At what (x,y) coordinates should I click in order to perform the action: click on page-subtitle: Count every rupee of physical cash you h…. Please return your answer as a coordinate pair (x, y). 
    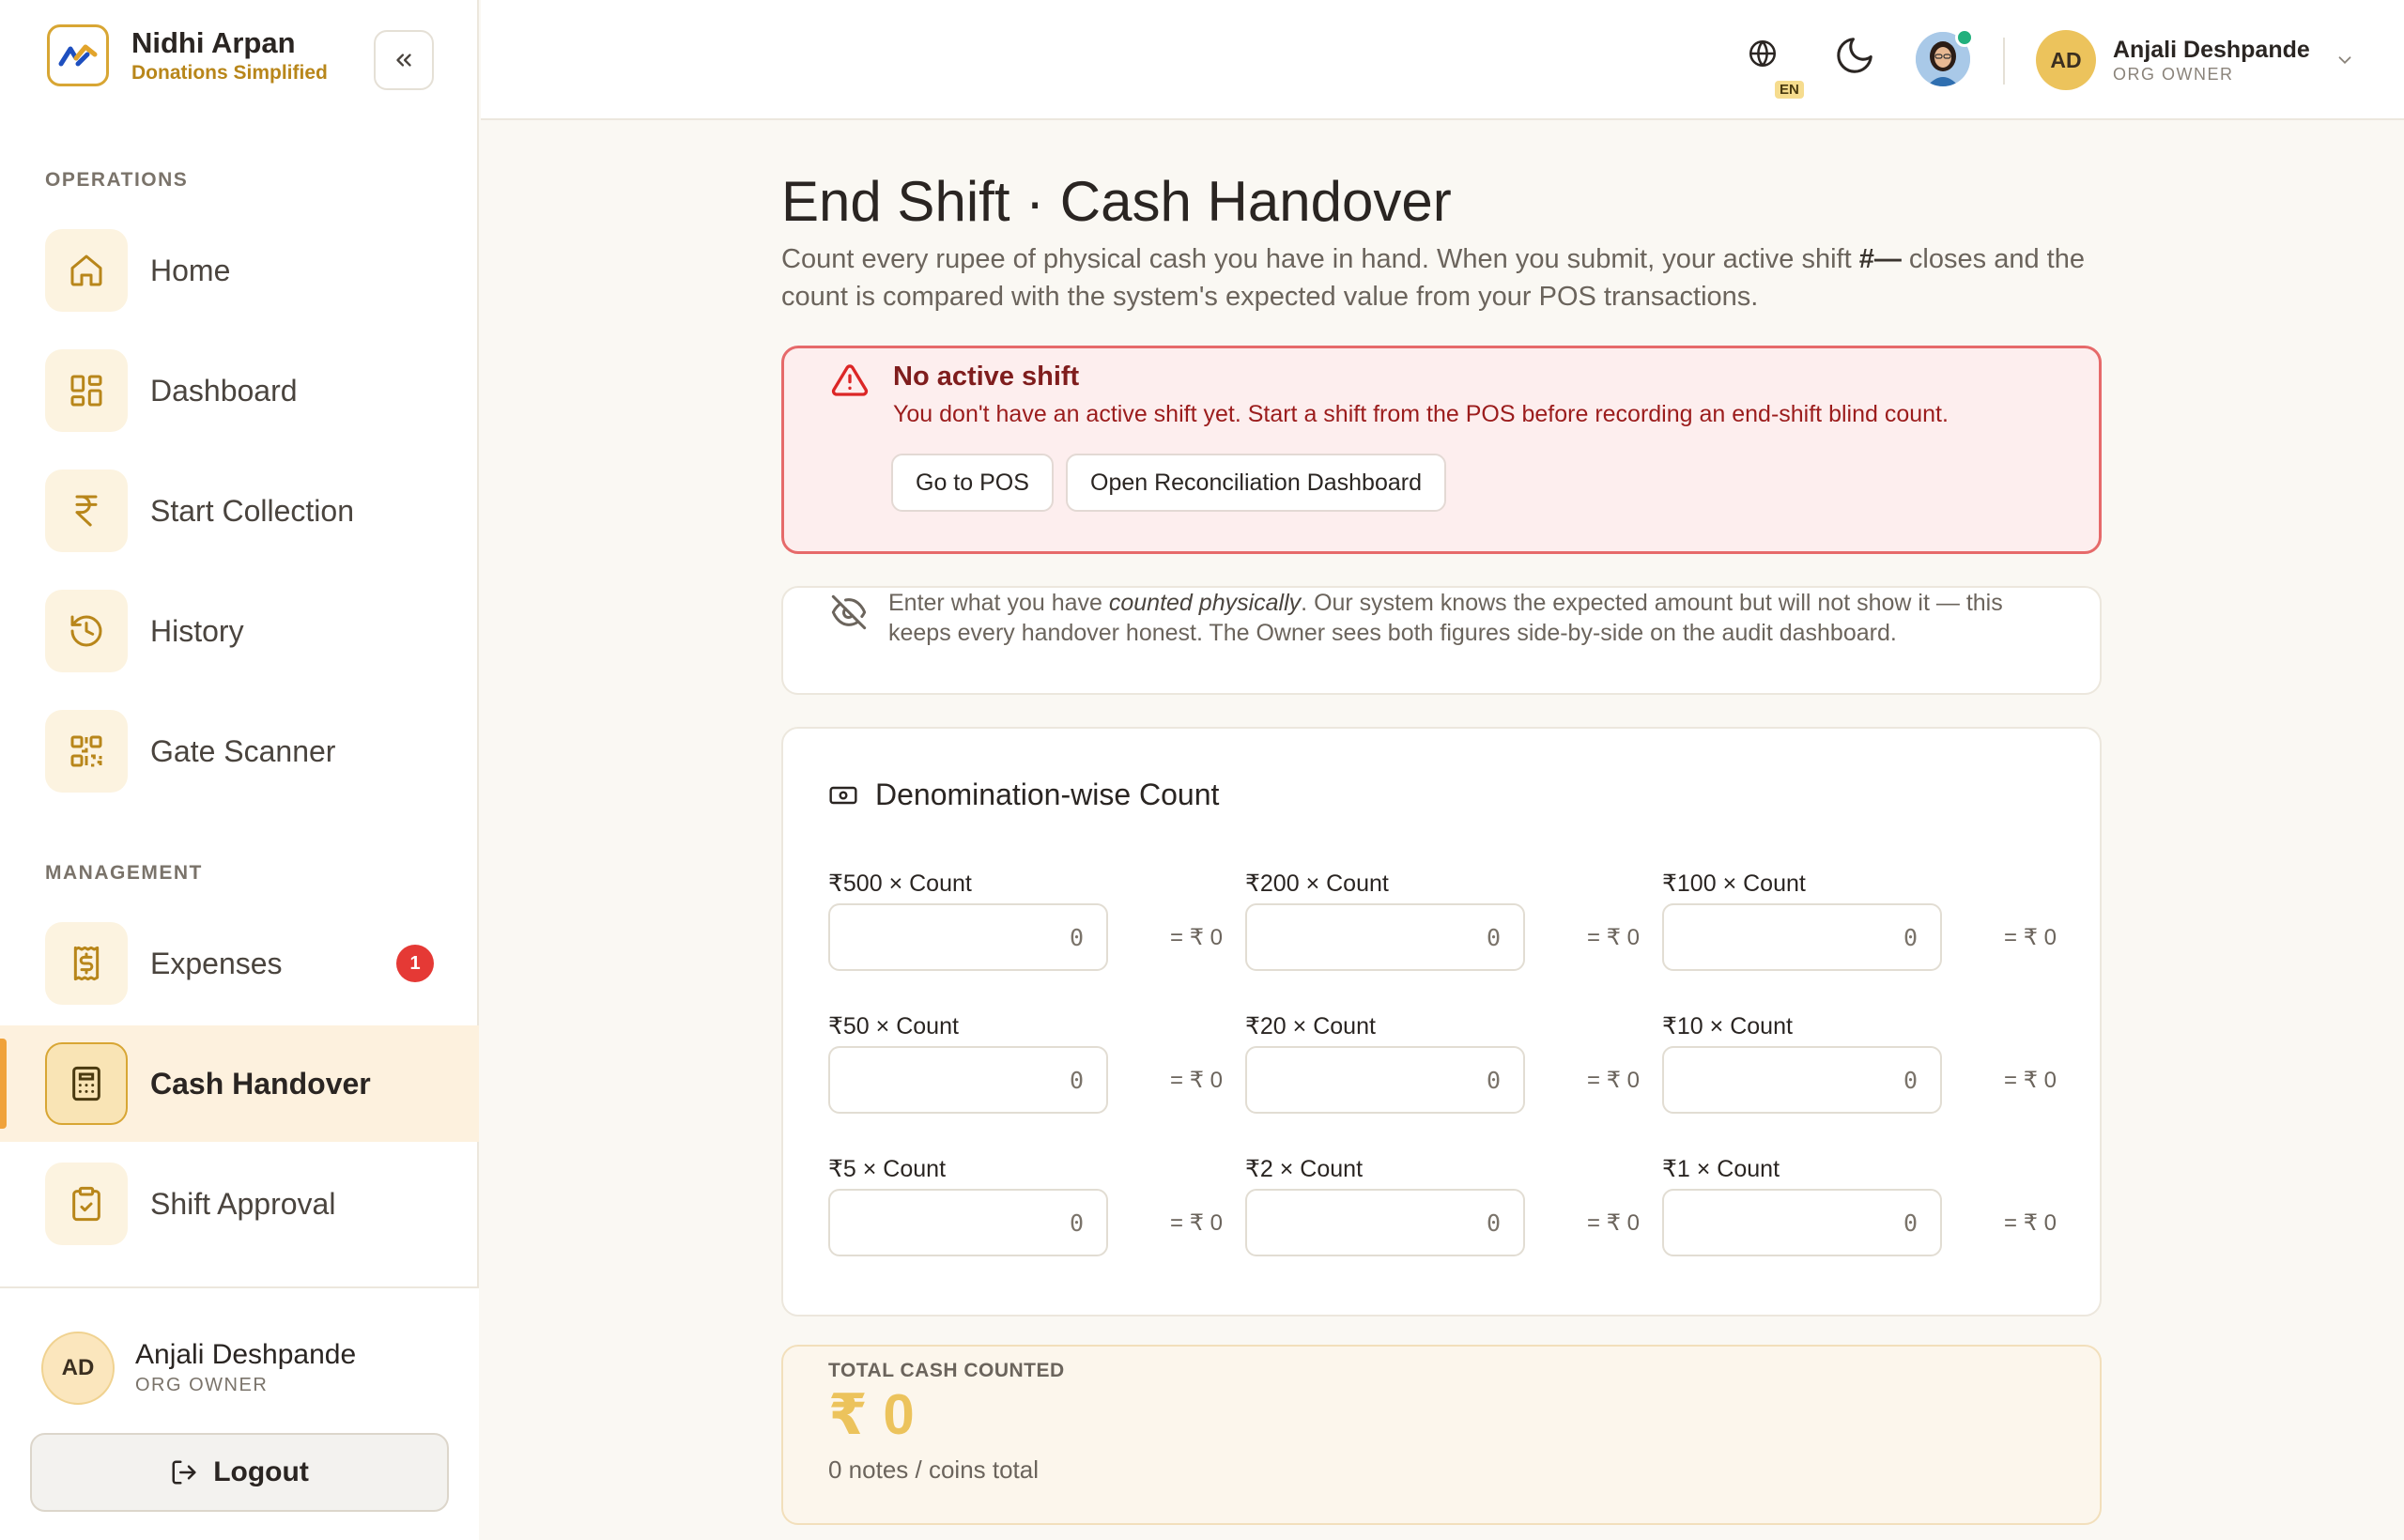
    Looking at the image, I should click on (1442, 278).